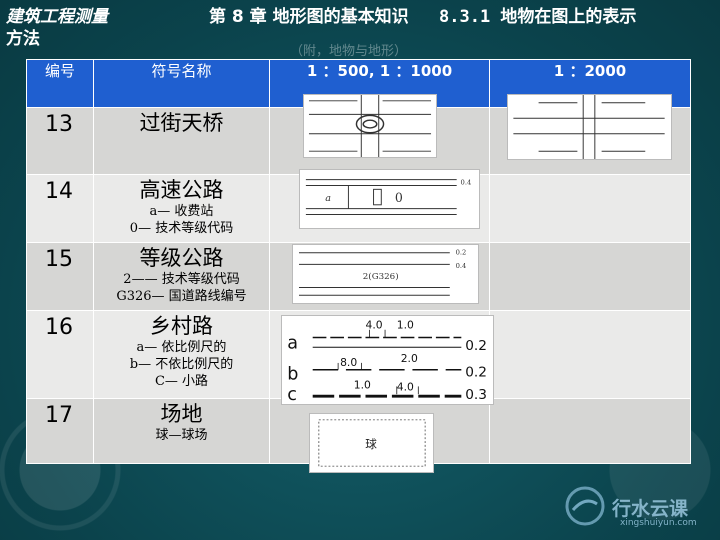 This screenshot has width=720, height=540. What do you see at coordinates (181, 381) in the screenshot?
I see `row-name-sub: C— 小路` at bounding box center [181, 381].